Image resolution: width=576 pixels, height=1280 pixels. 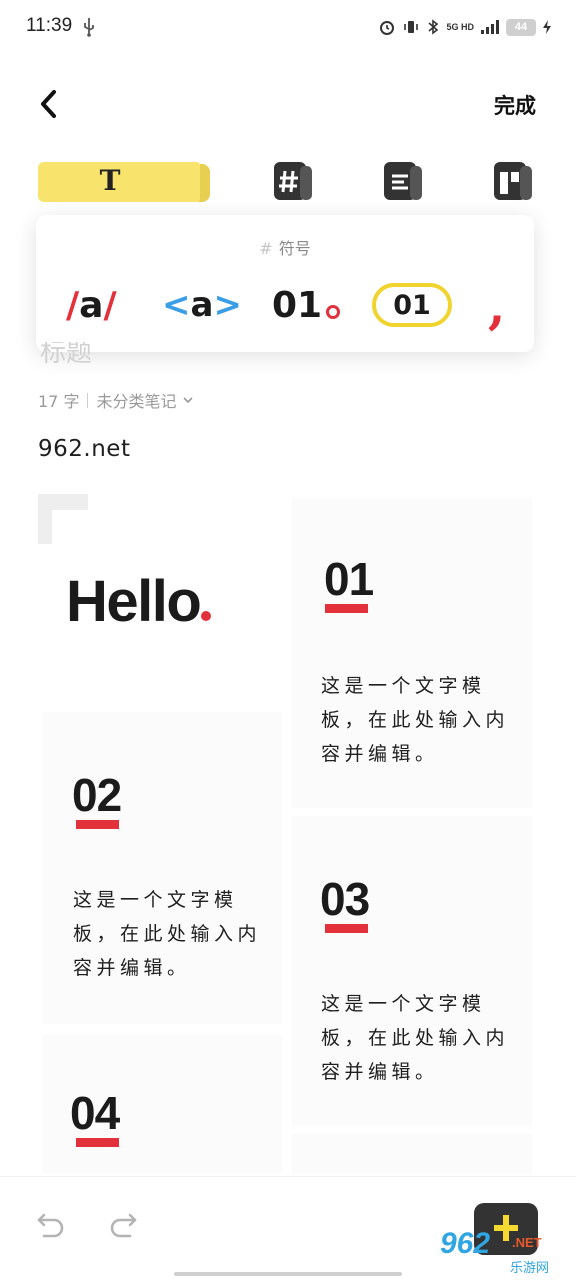 I want to click on template-number-04: 04, so click(x=95, y=1113).